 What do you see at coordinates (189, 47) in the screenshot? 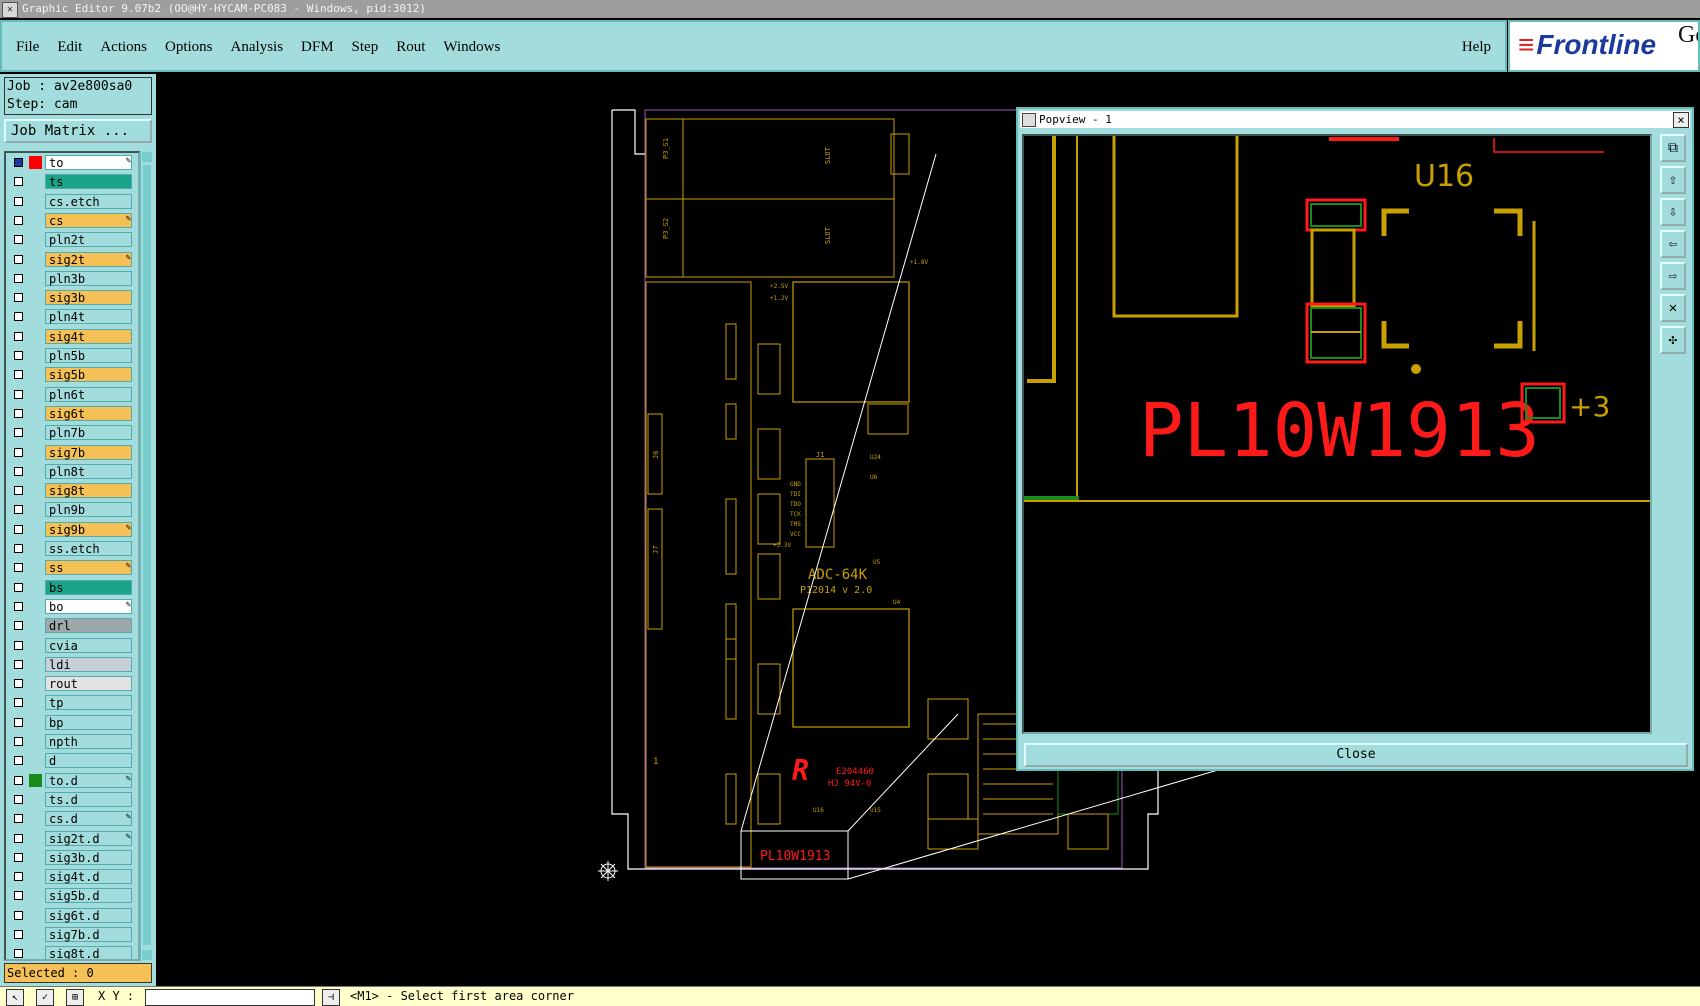
I see `menu-options: Options` at bounding box center [189, 47].